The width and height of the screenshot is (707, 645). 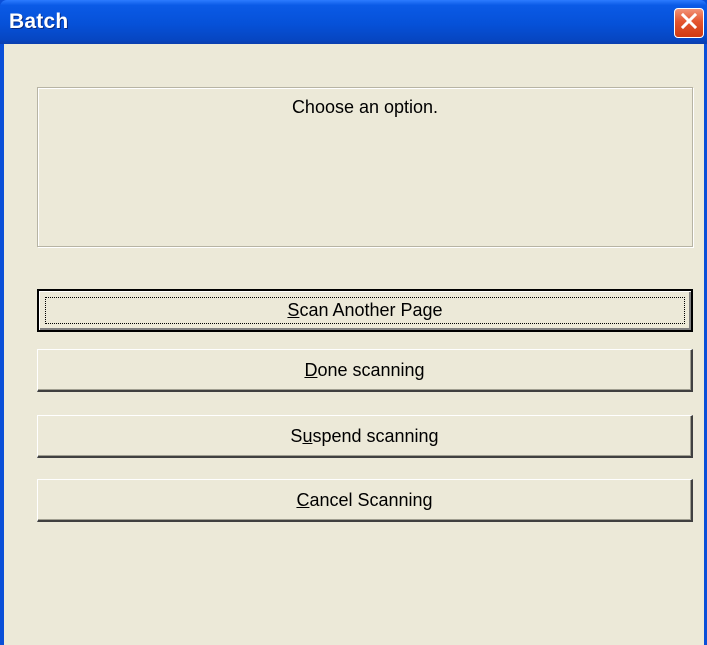 I want to click on cancel-scanning-label: Cancel Scanning, so click(x=364, y=499).